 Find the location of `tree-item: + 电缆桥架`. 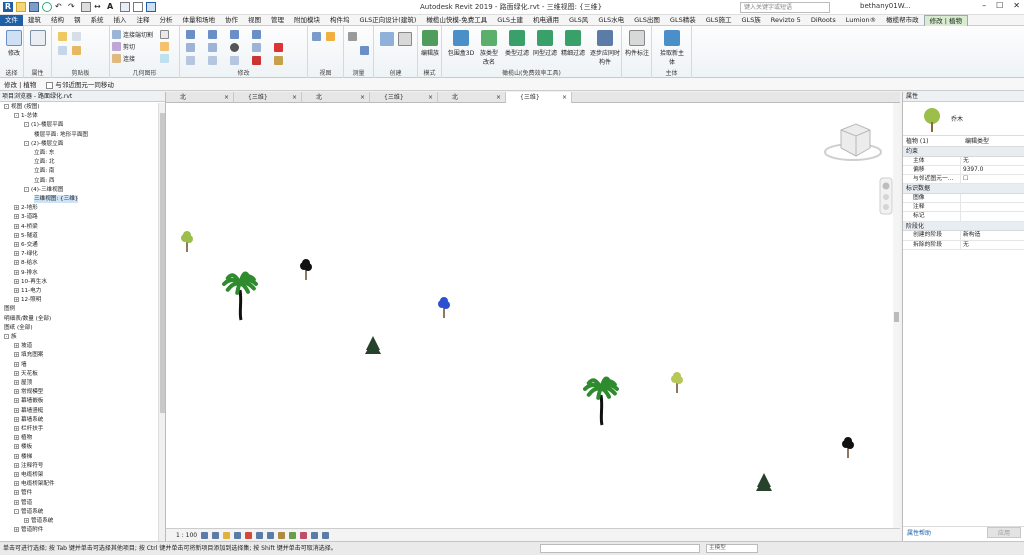

tree-item: + 电缆桥架 is located at coordinates (28, 475).